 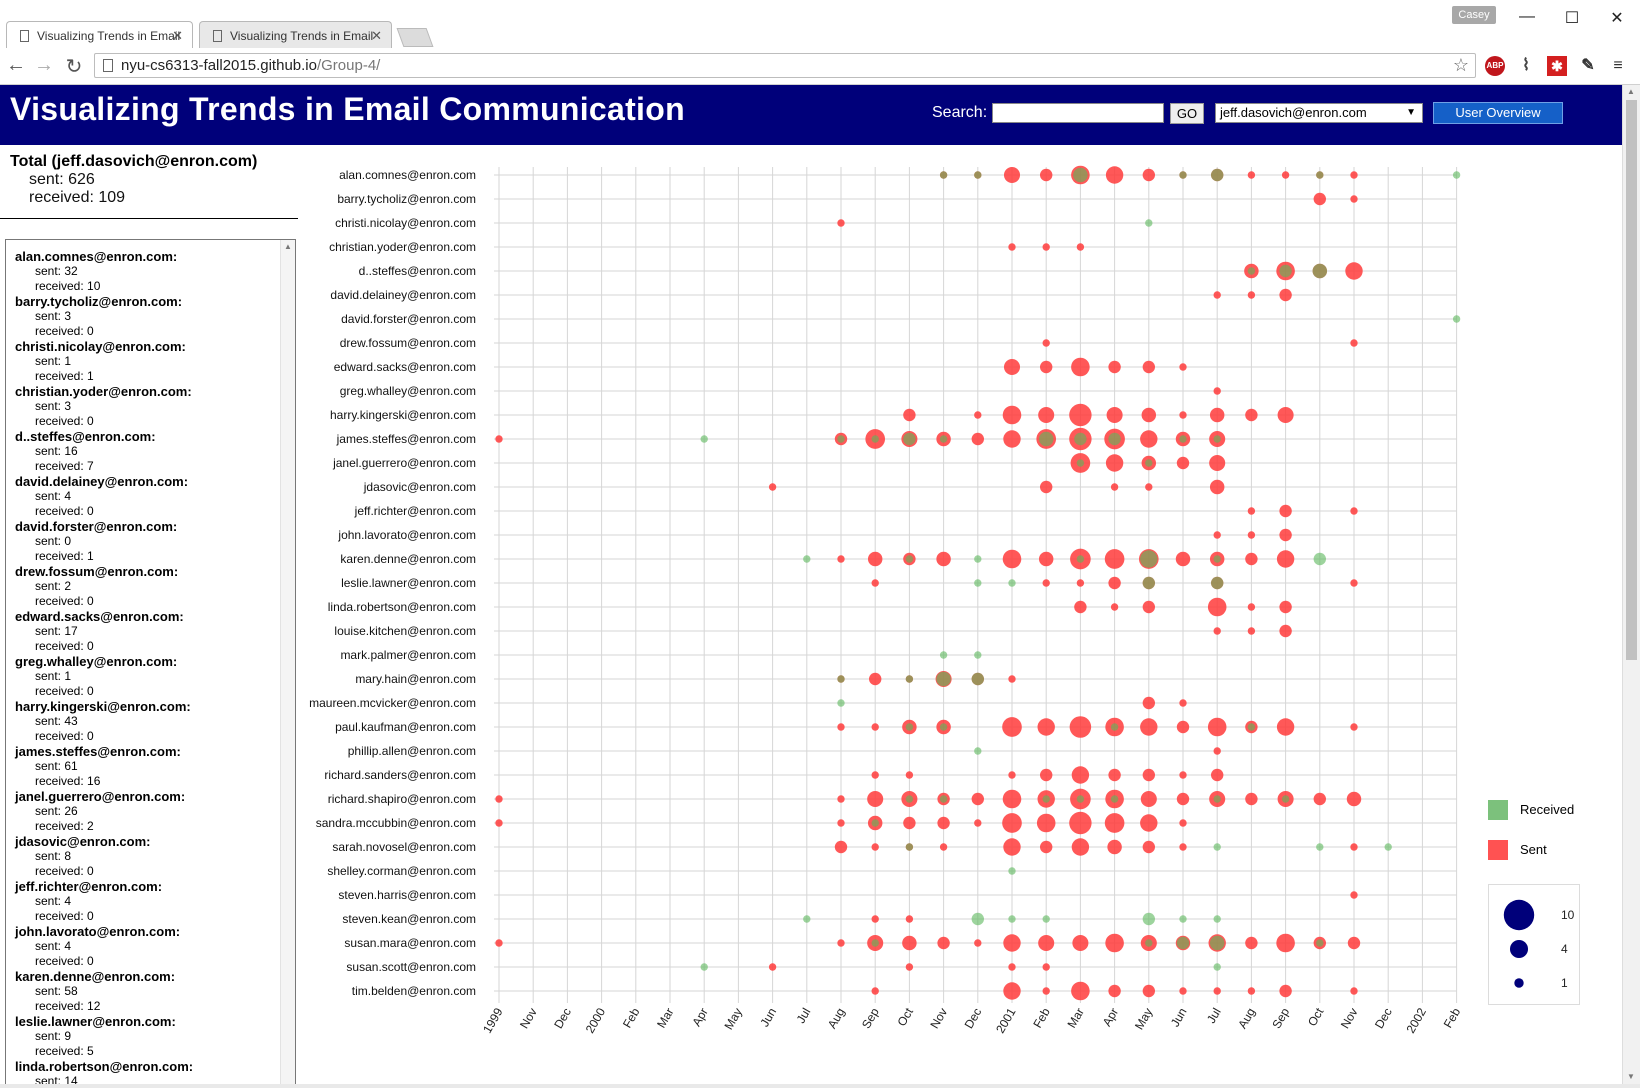 What do you see at coordinates (295, 34) in the screenshot?
I see `browser-tab: Visualizing Trends in Email ✕` at bounding box center [295, 34].